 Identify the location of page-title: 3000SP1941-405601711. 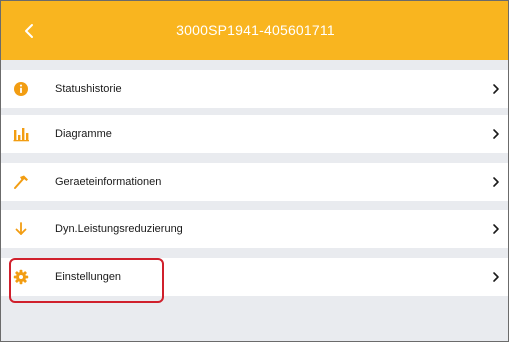
(255, 30).